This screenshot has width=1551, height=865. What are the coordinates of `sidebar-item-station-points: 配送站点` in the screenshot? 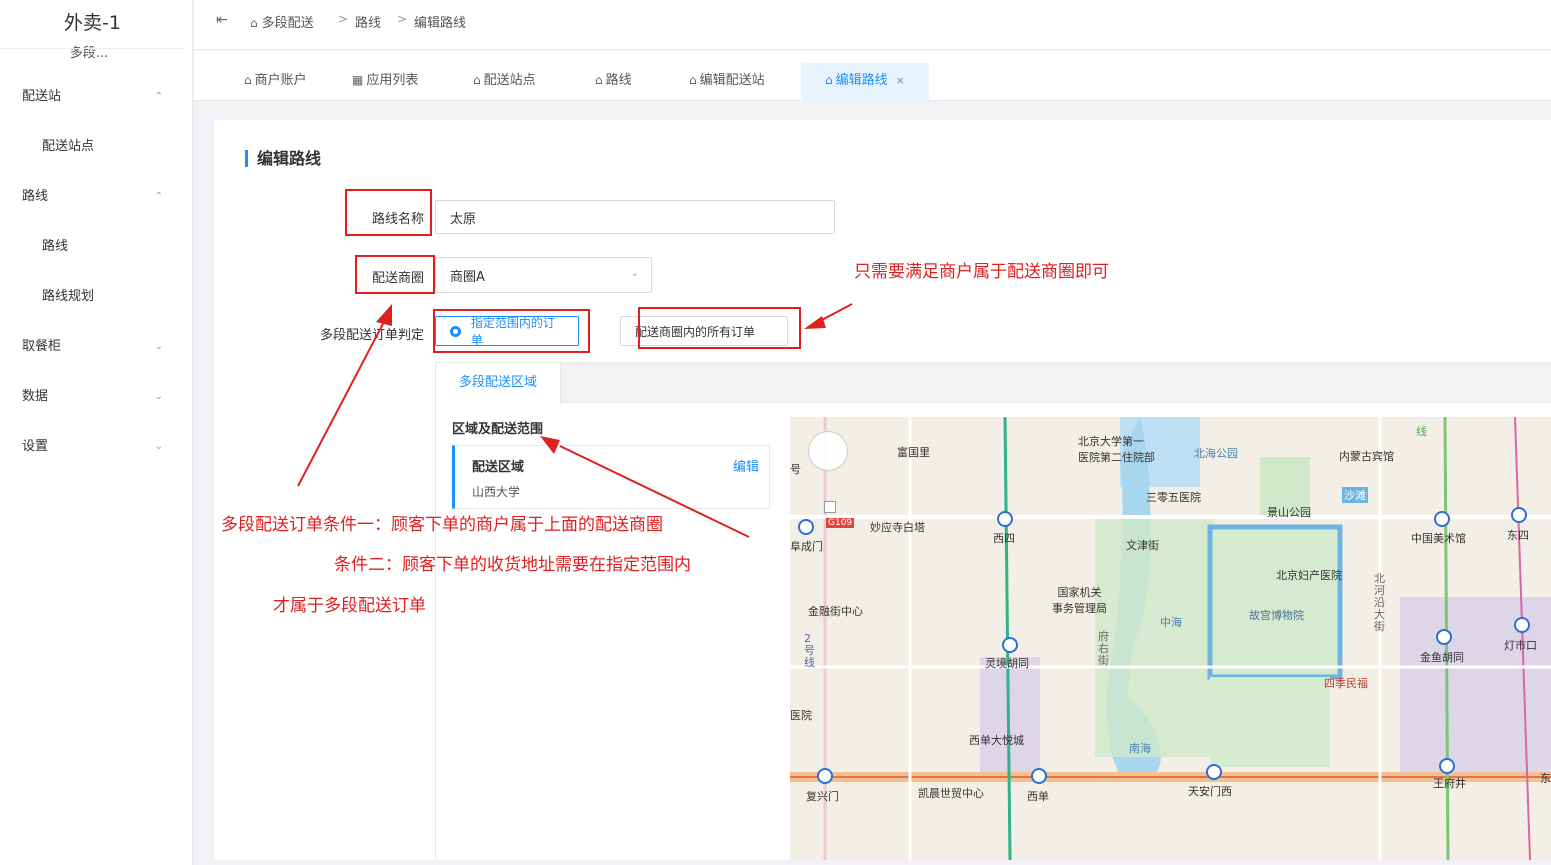 It's located at (92, 147).